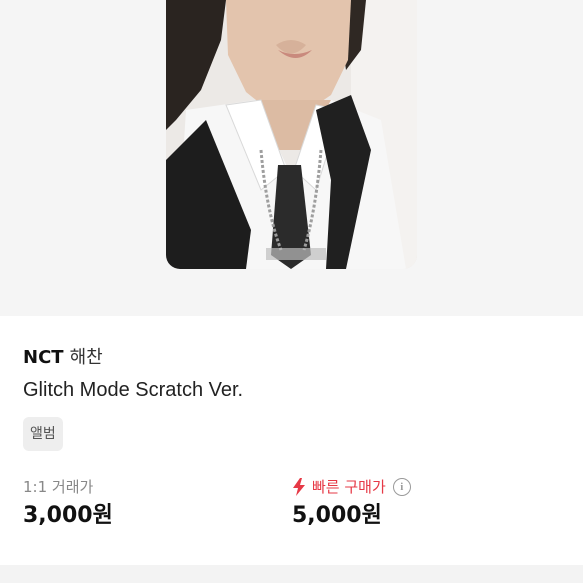 The height and width of the screenshot is (583, 583). What do you see at coordinates (43, 357) in the screenshot?
I see `group-name: NCT` at bounding box center [43, 357].